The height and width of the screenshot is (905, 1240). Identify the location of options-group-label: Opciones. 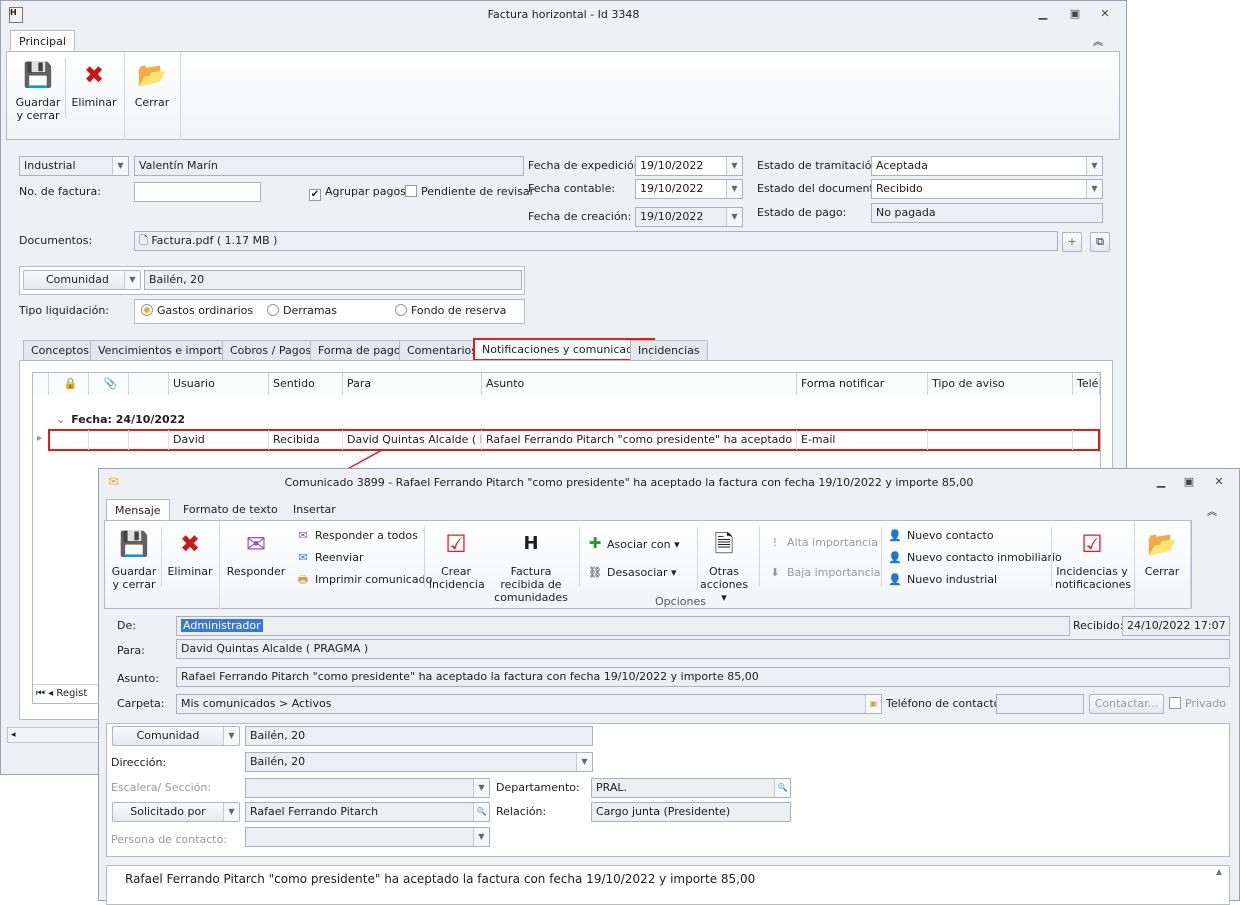
(680, 601).